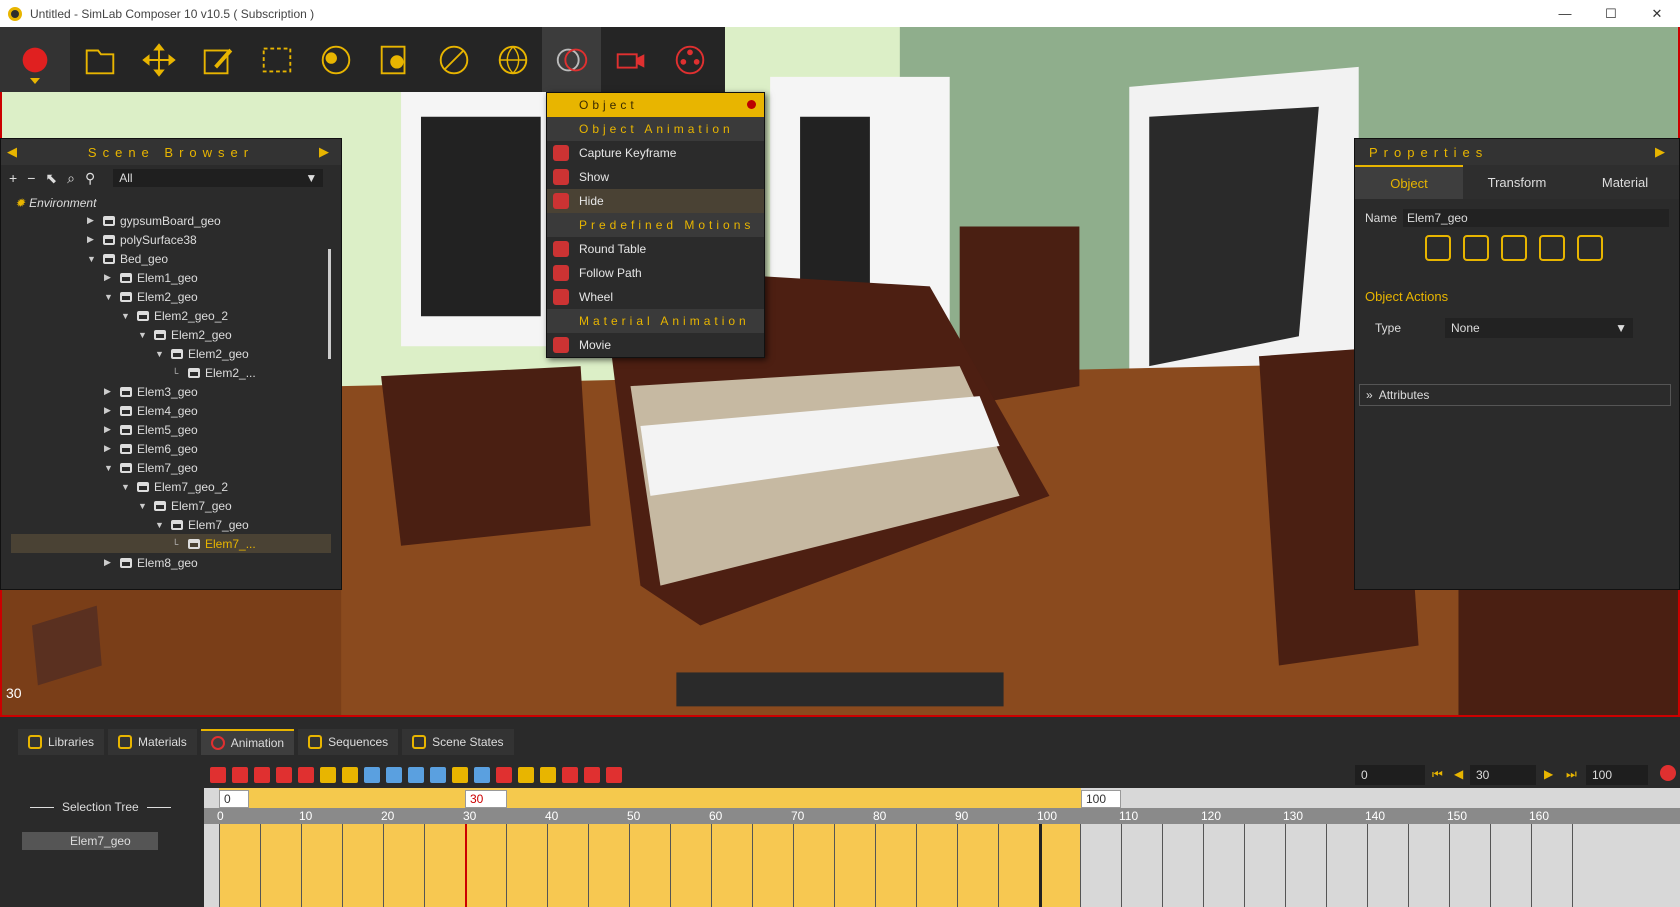 This screenshot has width=1680, height=907. Describe the element at coordinates (151, 448) in the screenshot. I see `scene-tree-node: ▶ Elem6_geo` at that location.